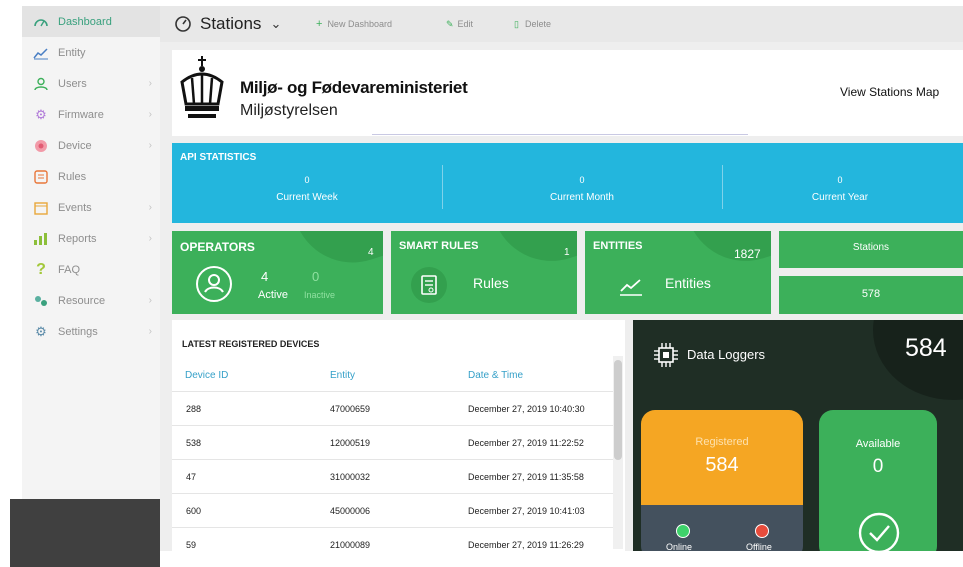 The height and width of the screenshot is (567, 963). I want to click on datetime: December 27, 2019 11:22:52, so click(526, 443).